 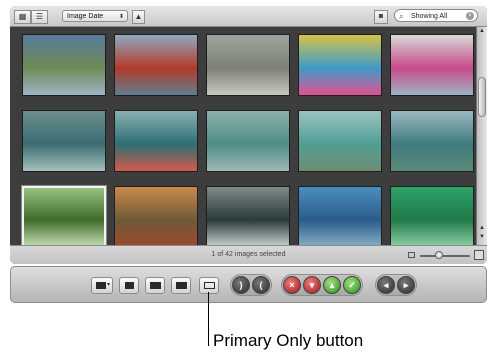 I want to click on dual-icon, so click(x=181, y=285).